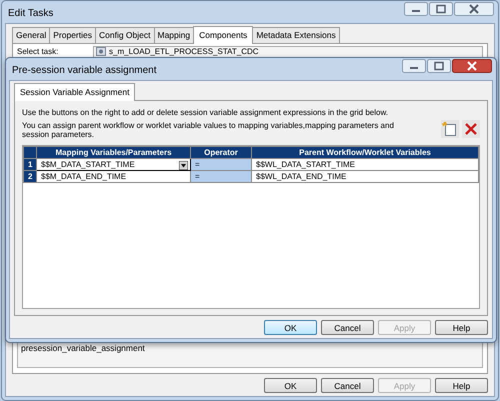 The image size is (500, 401). Describe the element at coordinates (223, 35) in the screenshot. I see `tab: Components` at that location.